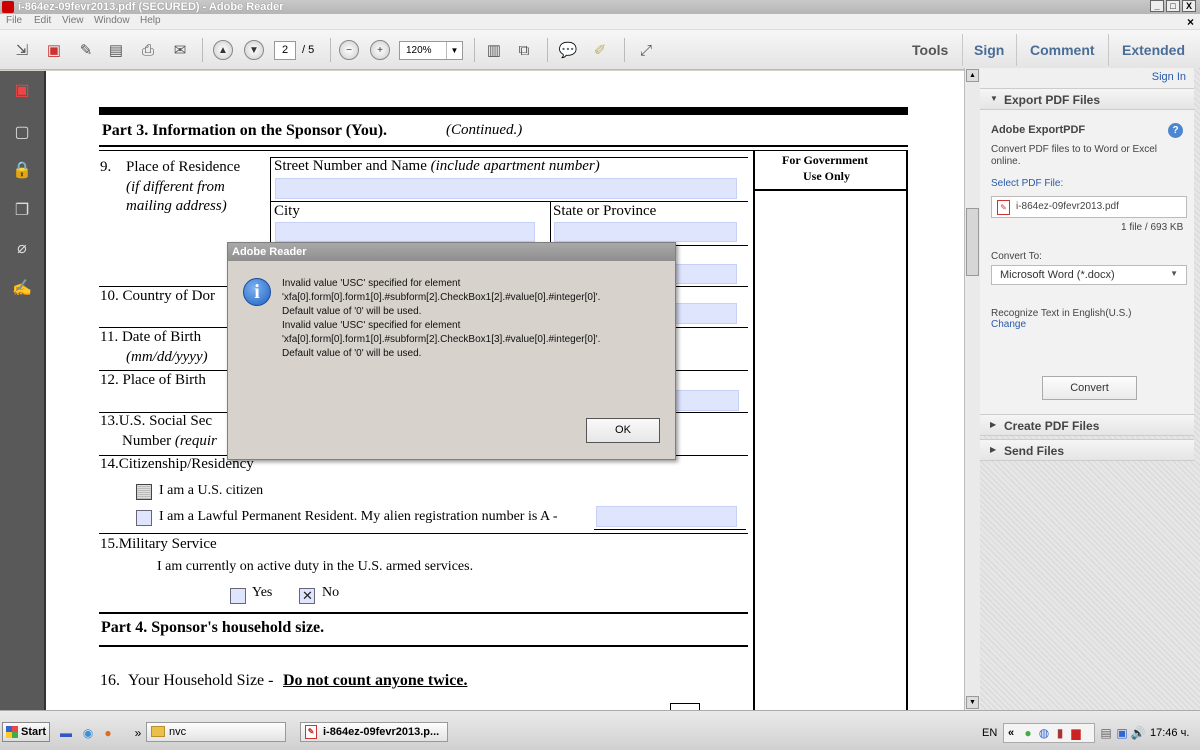 This screenshot has height=750, width=1200. I want to click on maximize-button: □, so click(1173, 6).